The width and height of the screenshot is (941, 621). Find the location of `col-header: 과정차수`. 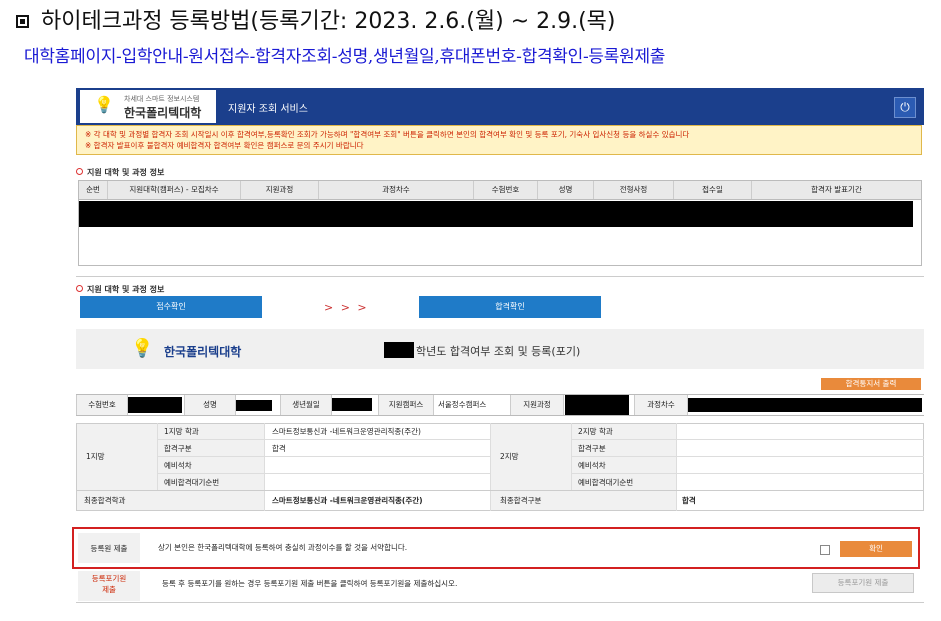

col-header: 과정차수 is located at coordinates (396, 190).